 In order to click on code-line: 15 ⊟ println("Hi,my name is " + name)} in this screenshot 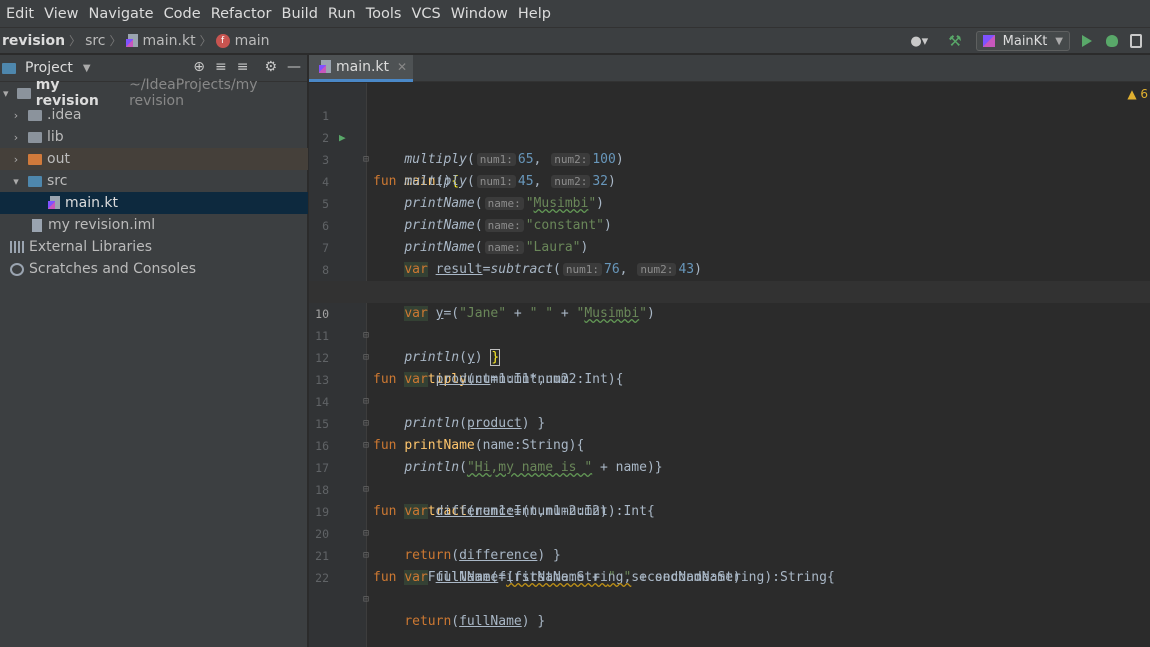, I will do `click(729, 433)`.